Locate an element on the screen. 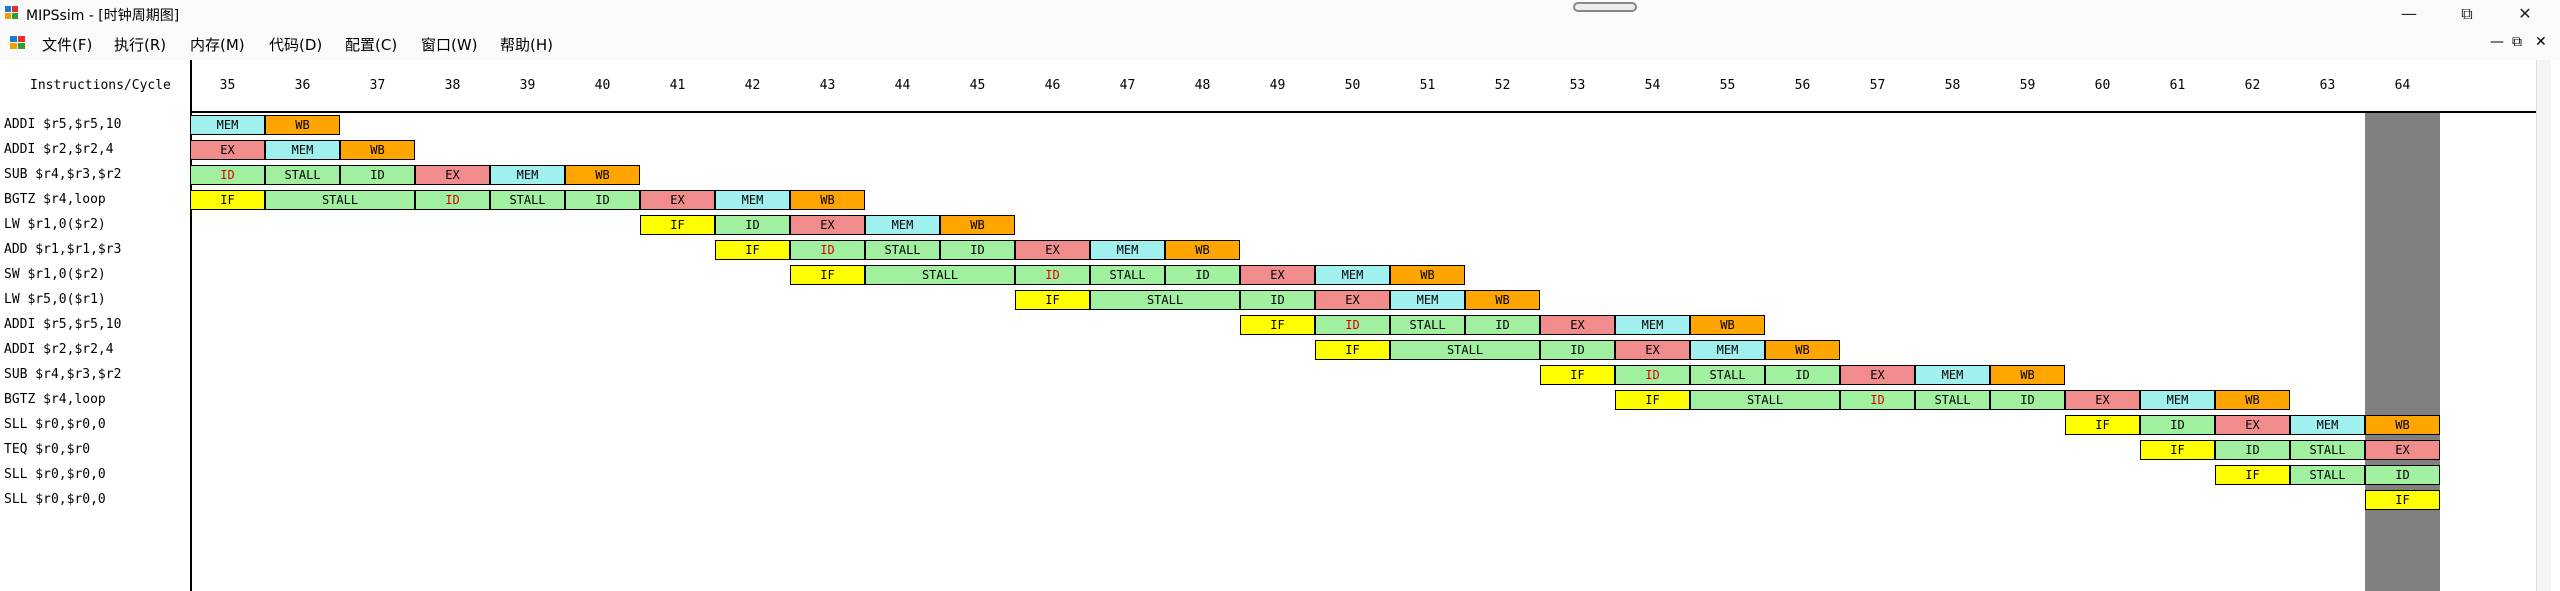  minimize-button: — is located at coordinates (2409, 14).